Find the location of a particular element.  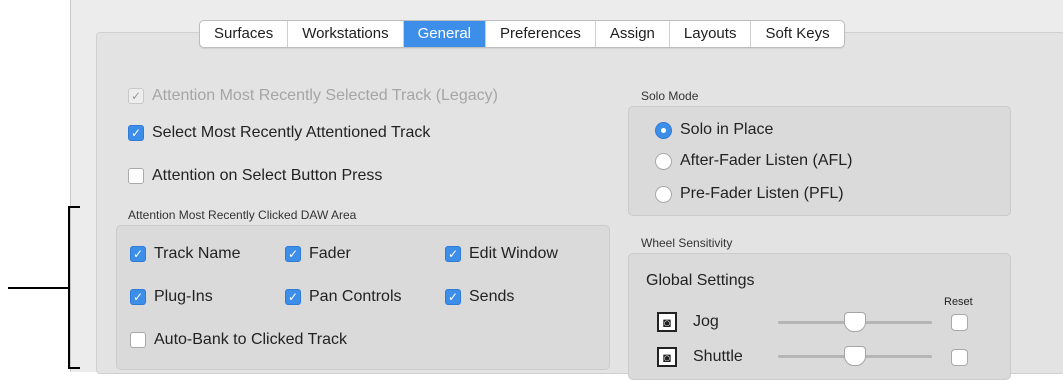

edit-window-option: ✓ Edit Window is located at coordinates (501, 254).